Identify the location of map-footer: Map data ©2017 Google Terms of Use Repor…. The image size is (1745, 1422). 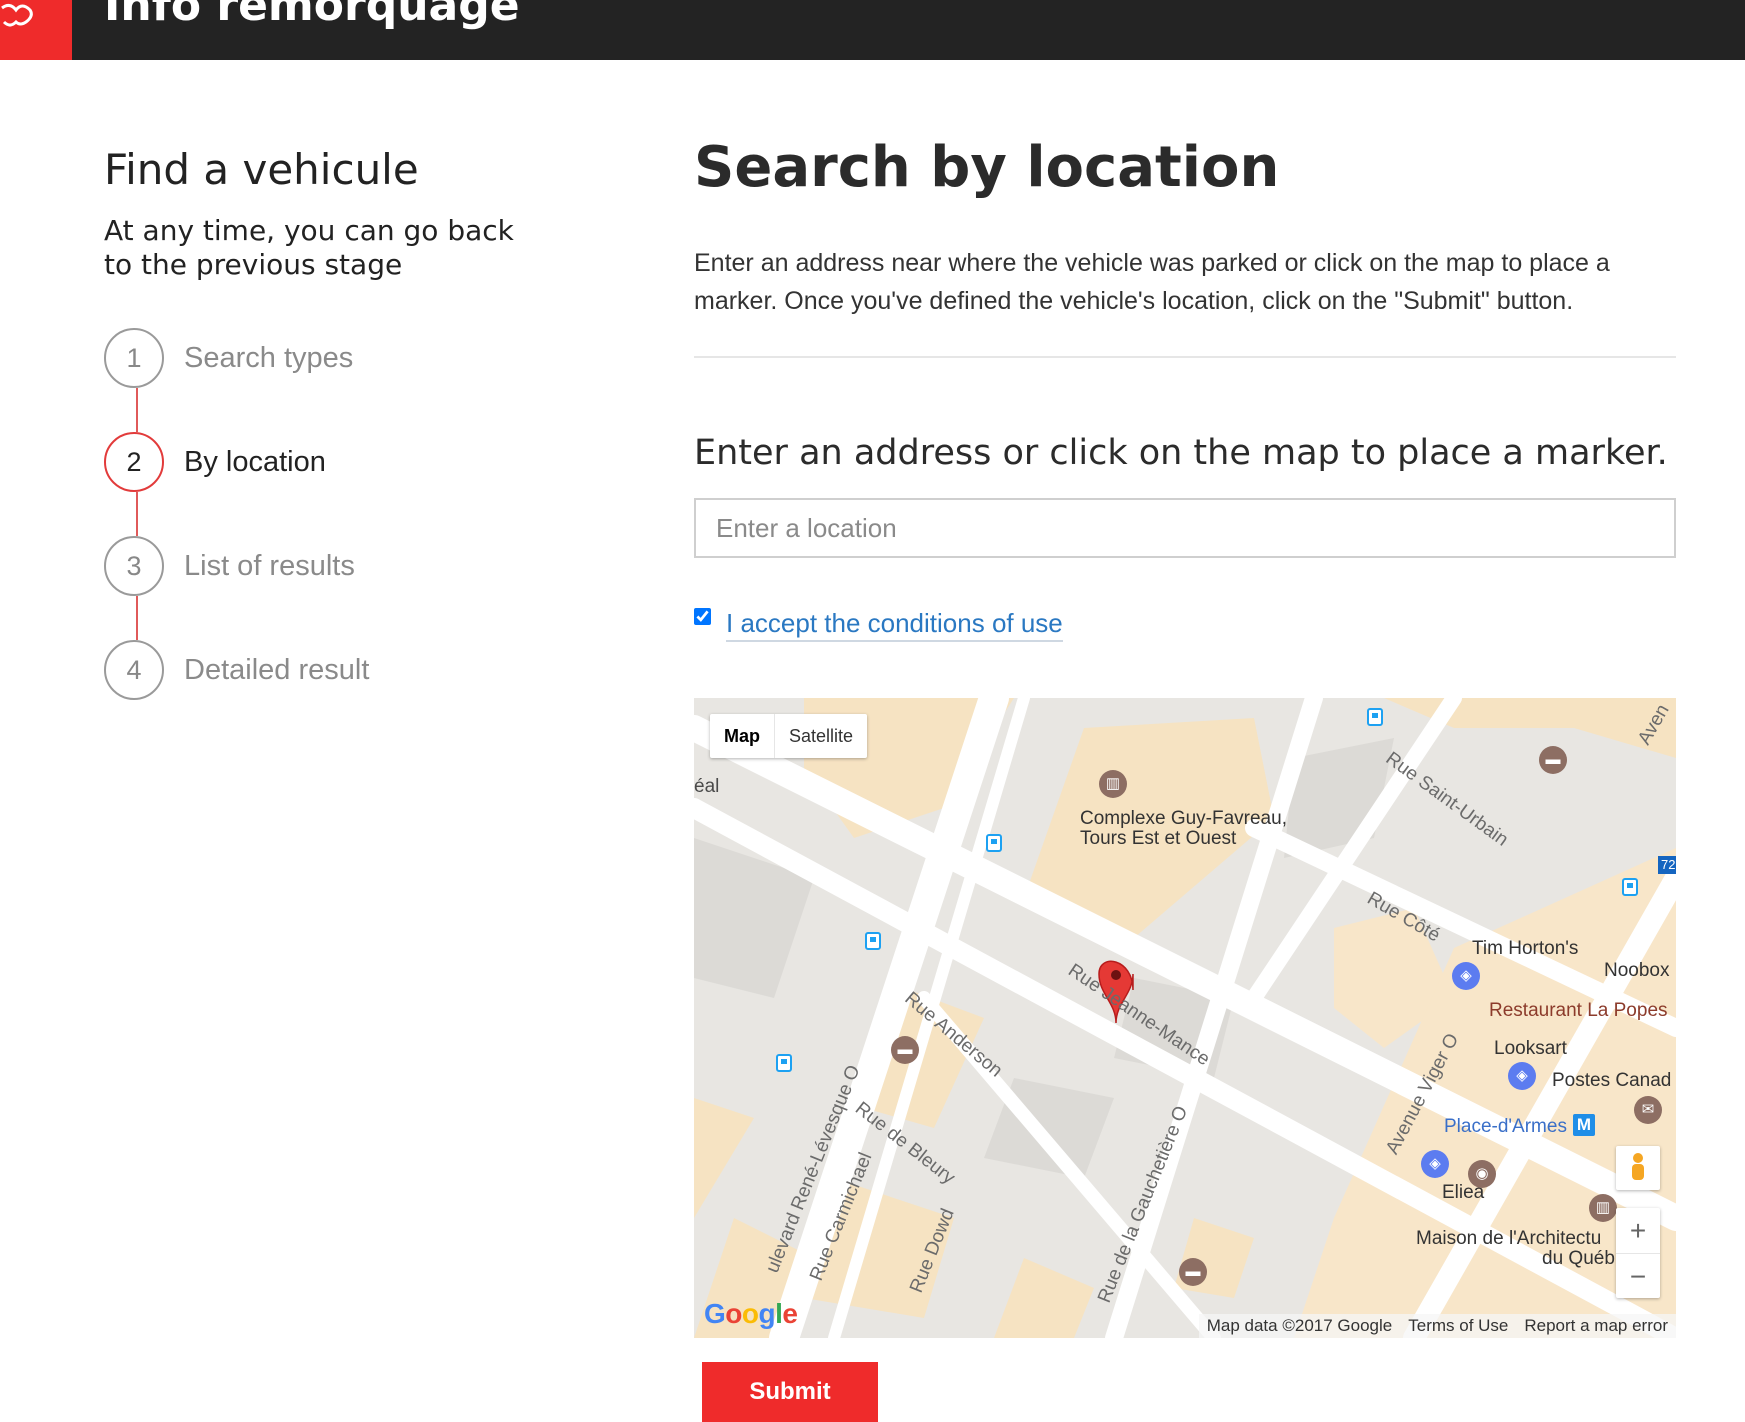
(1437, 1326).